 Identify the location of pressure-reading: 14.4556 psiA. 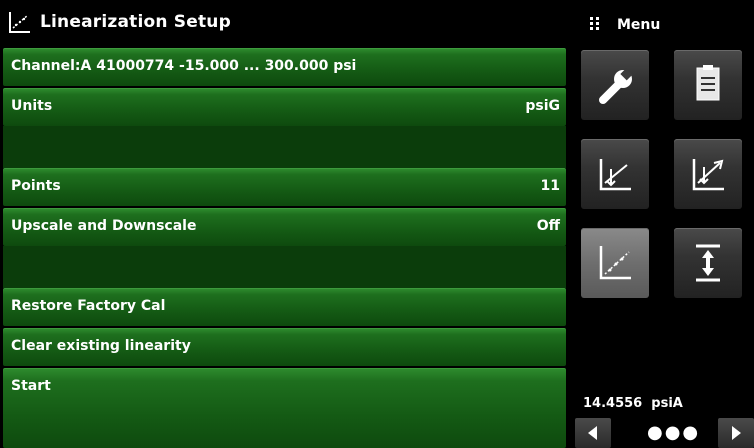
(633, 403).